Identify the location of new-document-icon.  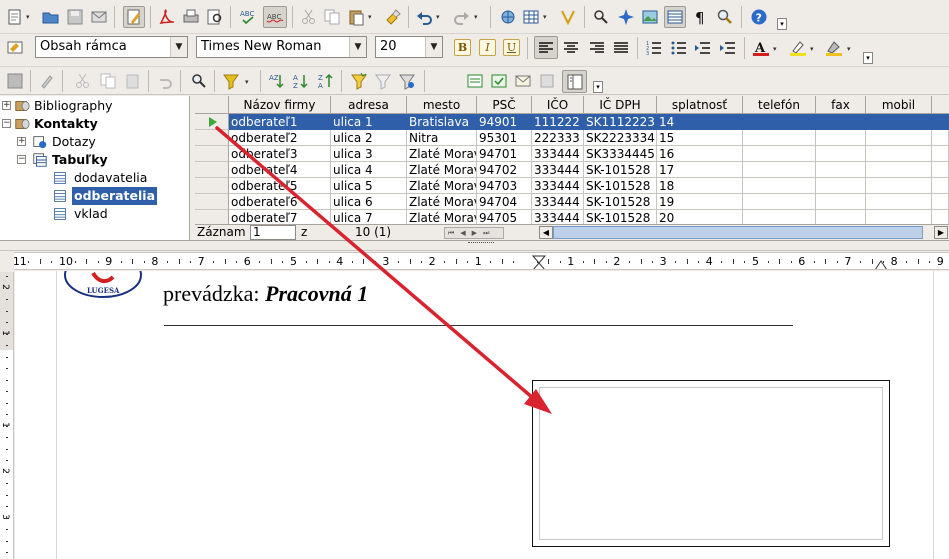
(15, 17).